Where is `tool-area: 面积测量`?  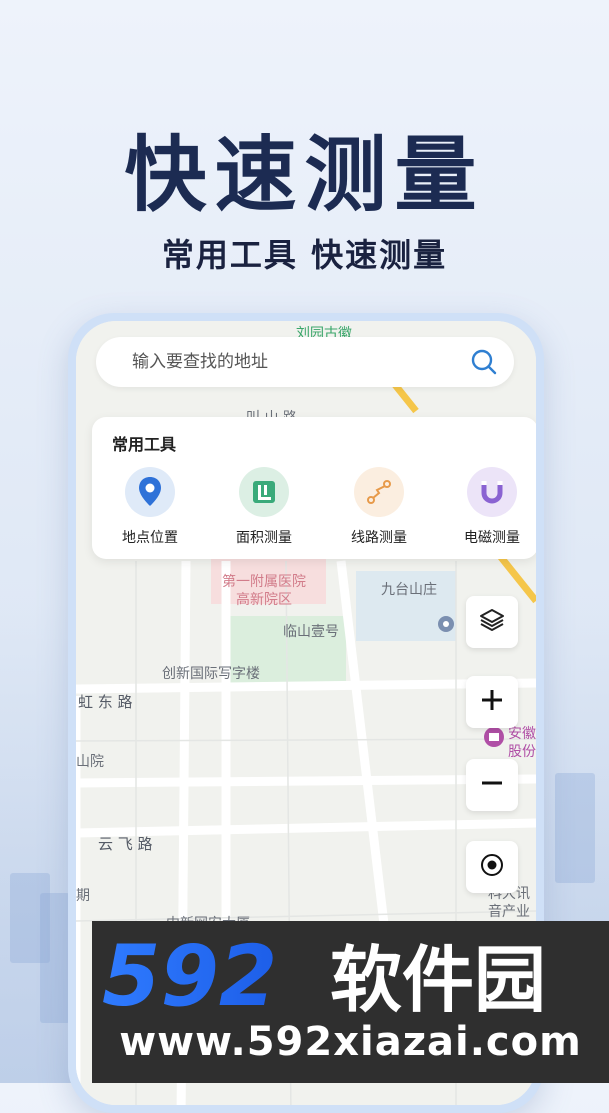
tool-area: 面积测量 is located at coordinates (264, 507).